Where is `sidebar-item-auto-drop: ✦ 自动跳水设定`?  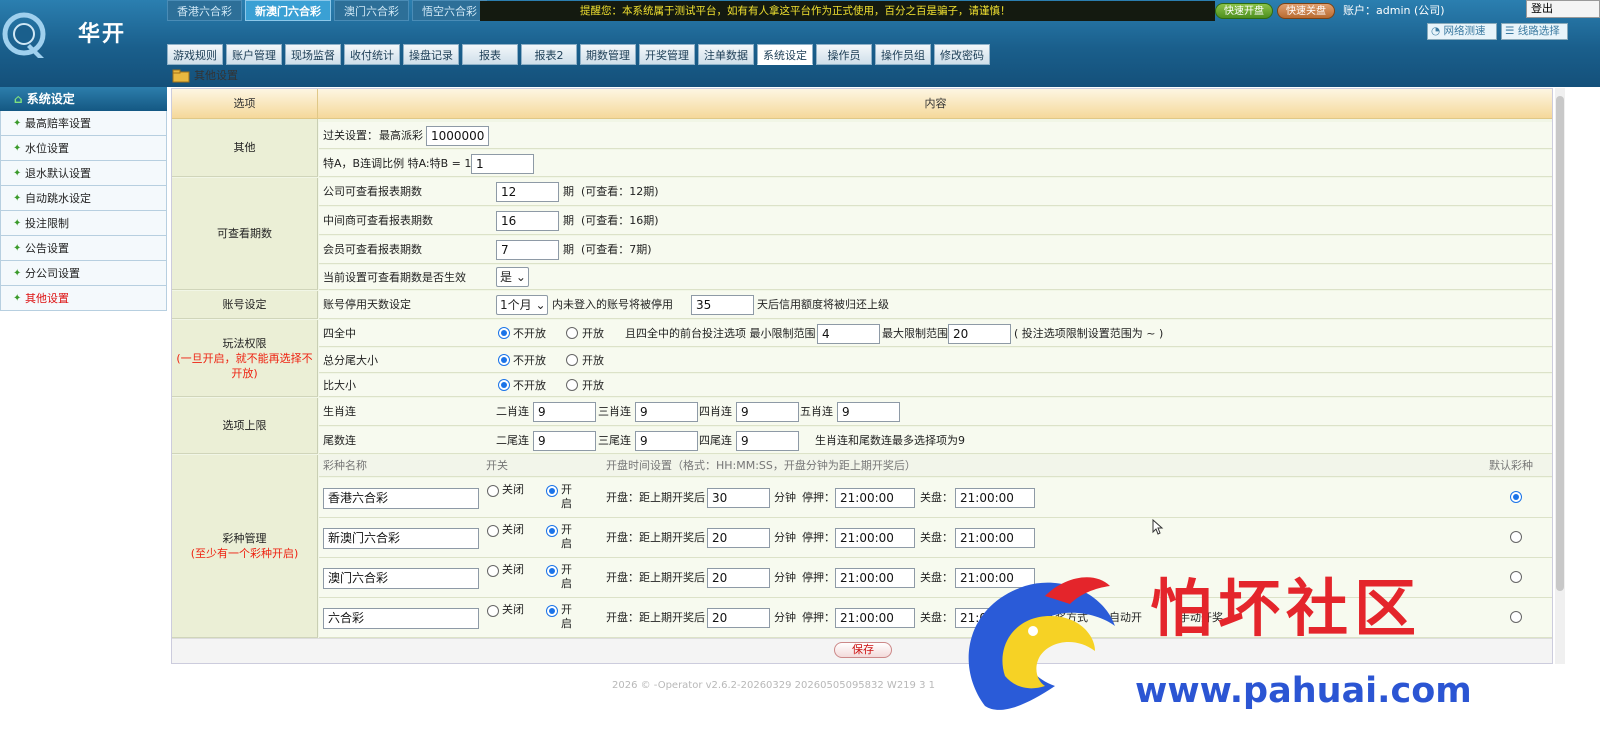
sidebar-item-auto-drop: ✦ 自动跳水设定 is located at coordinates (83, 198).